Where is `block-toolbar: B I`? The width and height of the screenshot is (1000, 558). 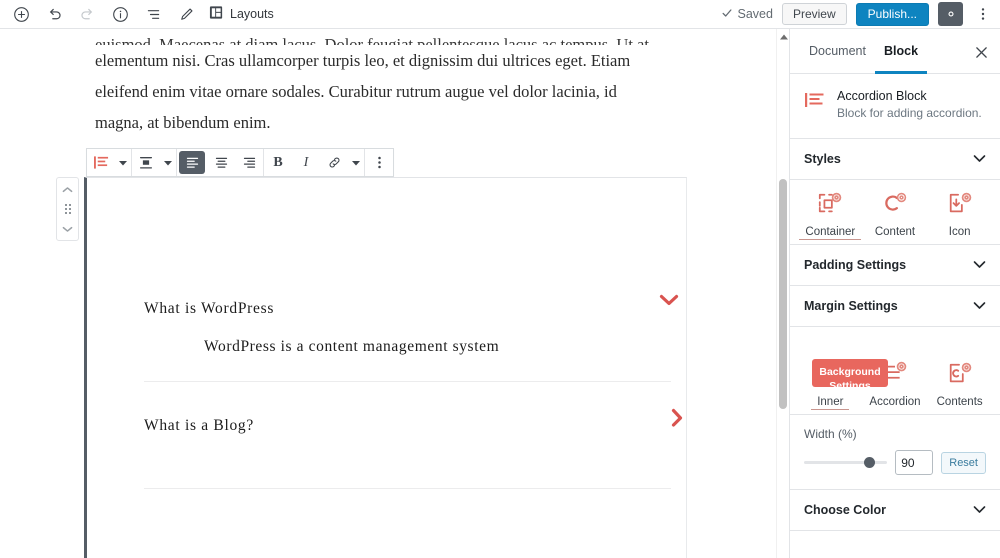
block-toolbar: B I is located at coordinates (240, 162).